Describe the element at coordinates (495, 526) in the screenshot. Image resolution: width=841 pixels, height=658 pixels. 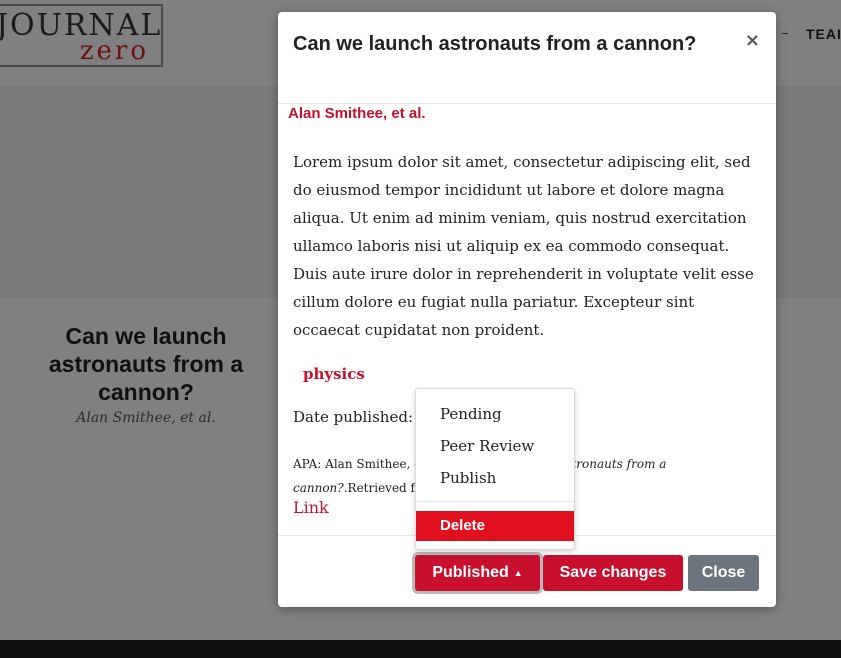
I see `dropdown-item-delete: Delete` at that location.